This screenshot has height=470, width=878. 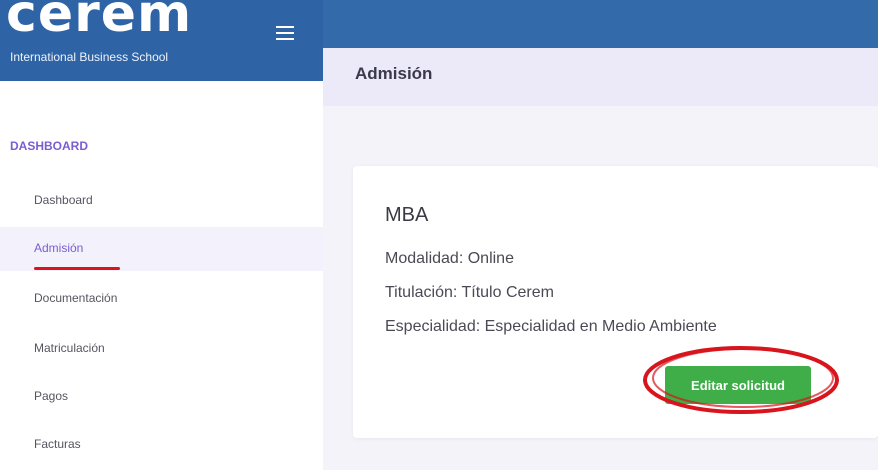 What do you see at coordinates (161, 349) in the screenshot?
I see `sidebar-item-matriculacion: Matriculación` at bounding box center [161, 349].